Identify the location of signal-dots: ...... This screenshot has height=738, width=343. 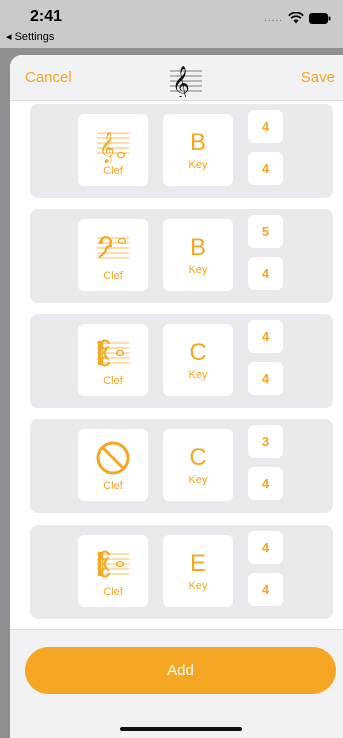
(273, 18).